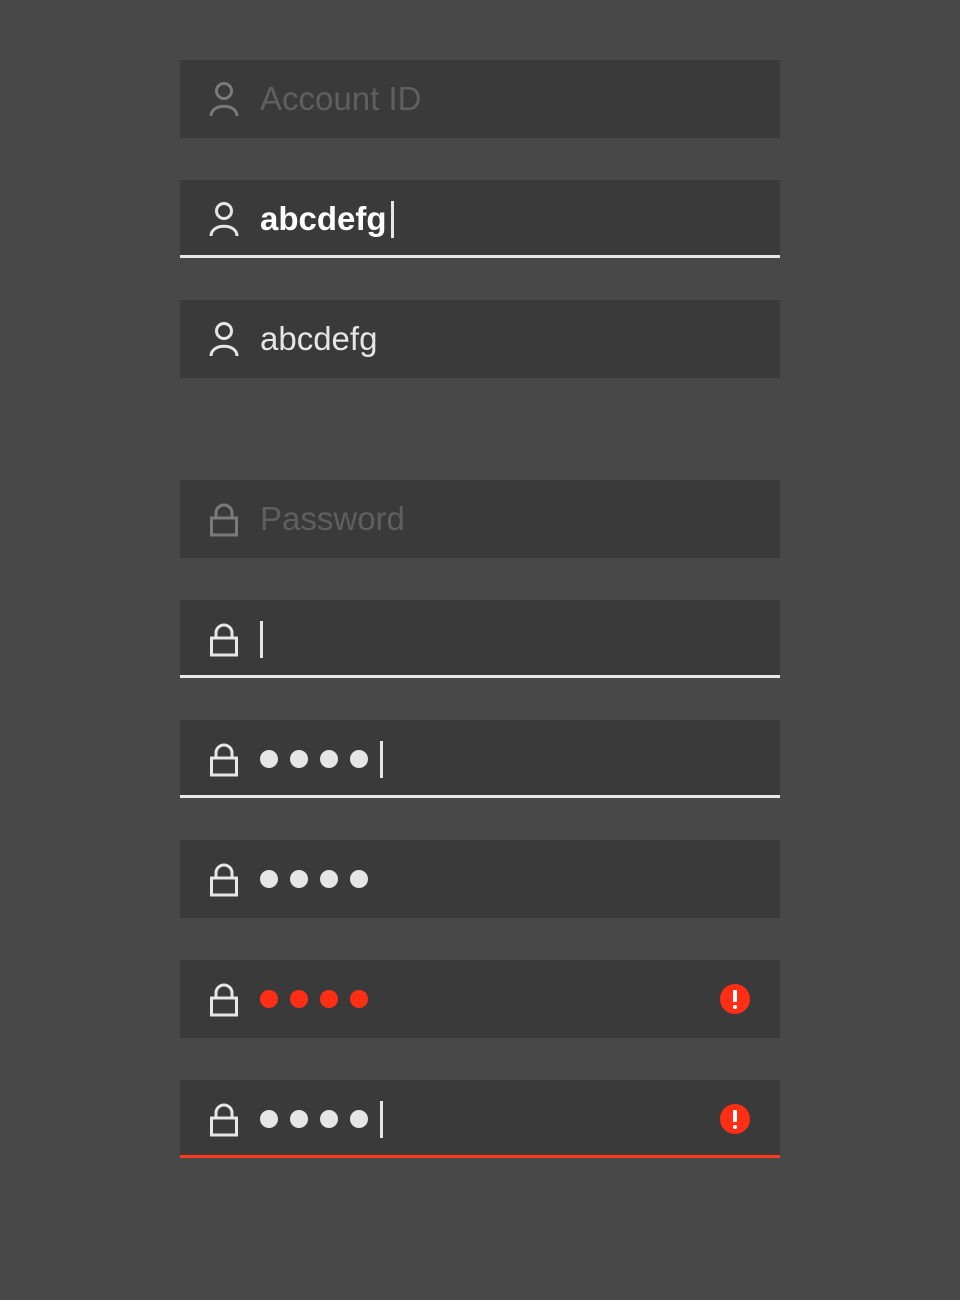 The image size is (960, 1300). I want to click on account-id-input-focused: abcdefg, so click(480, 219).